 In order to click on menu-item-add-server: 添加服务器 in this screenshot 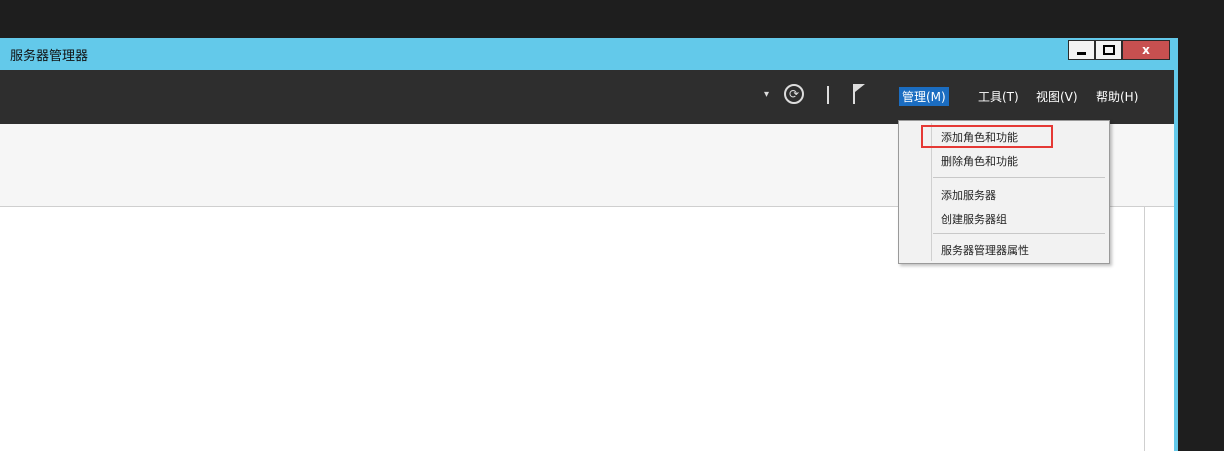, I will do `click(968, 195)`.